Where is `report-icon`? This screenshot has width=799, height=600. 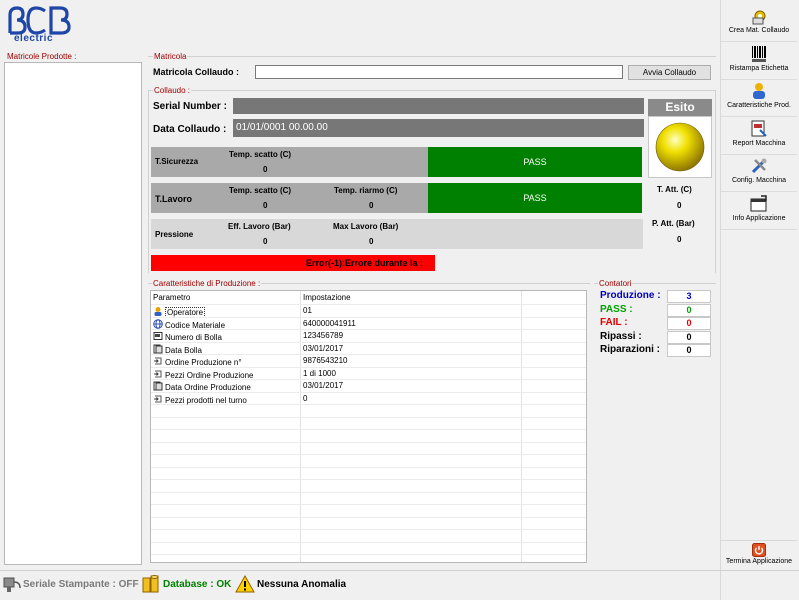
report-icon is located at coordinates (759, 128).